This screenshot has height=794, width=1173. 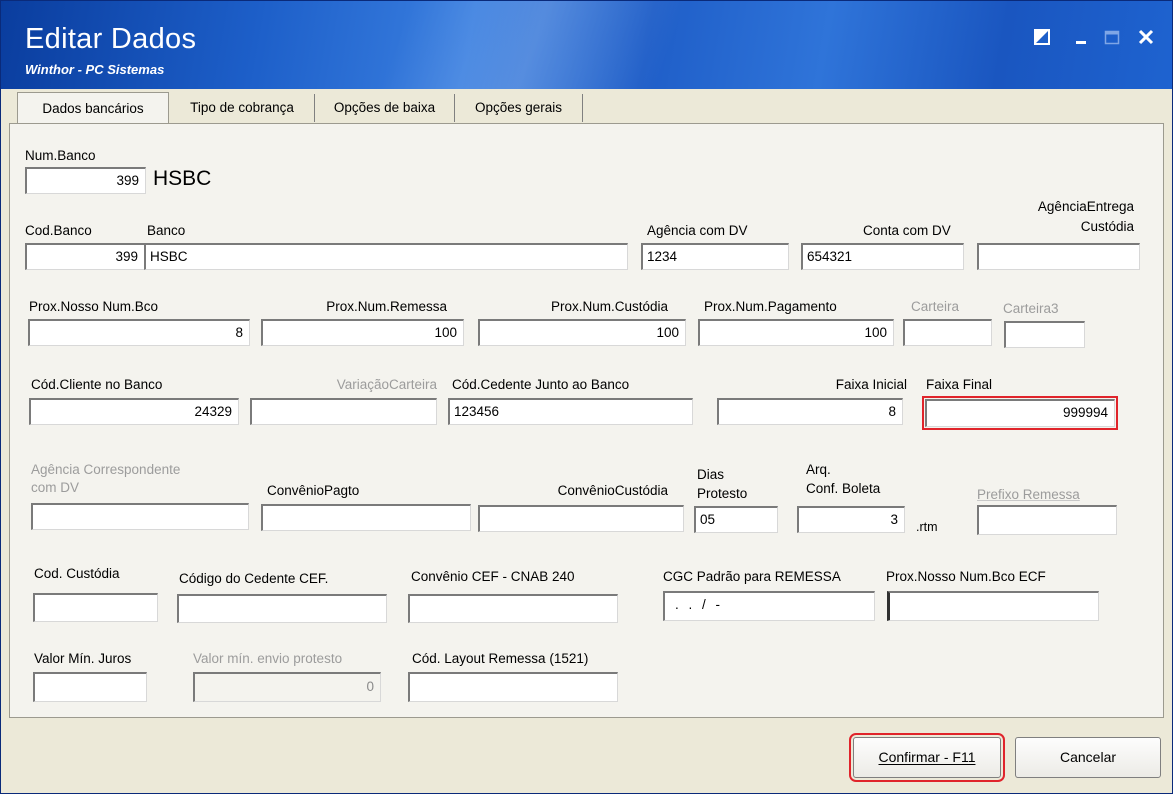 I want to click on tab-opcoes-gerais: Opções gerais, so click(x=519, y=108).